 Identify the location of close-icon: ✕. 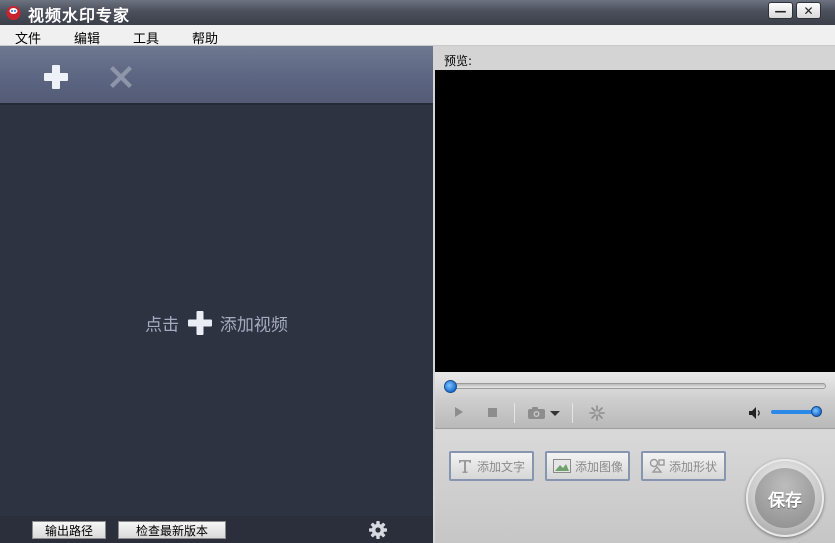
(808, 10).